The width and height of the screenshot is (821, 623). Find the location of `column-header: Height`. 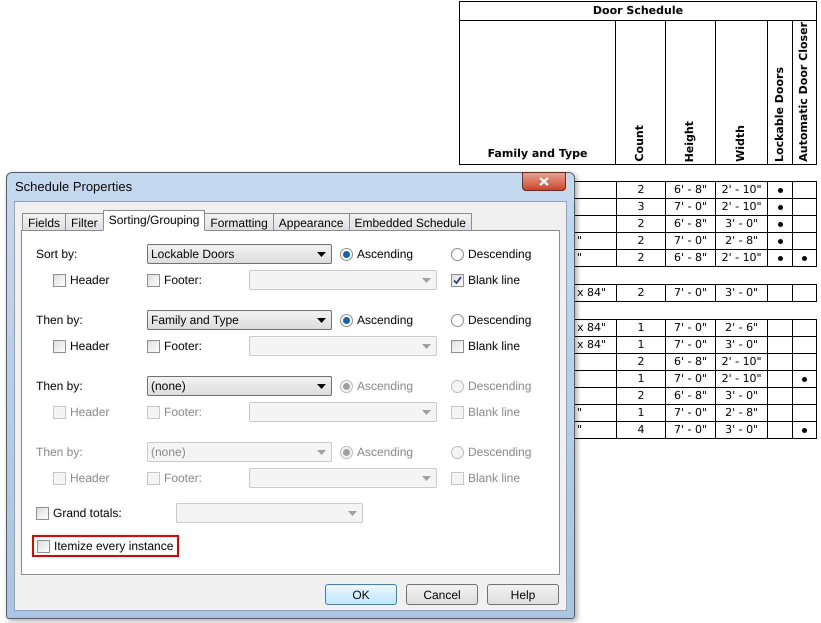

column-header: Height is located at coordinates (689, 141).